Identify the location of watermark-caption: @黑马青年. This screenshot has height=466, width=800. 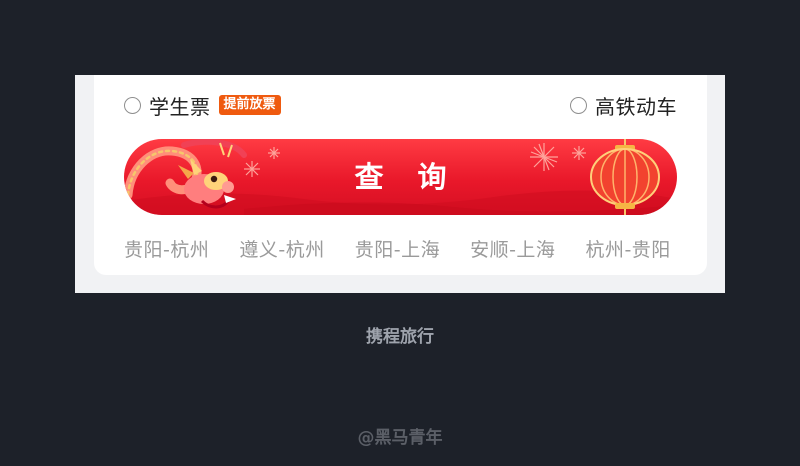
(400, 438).